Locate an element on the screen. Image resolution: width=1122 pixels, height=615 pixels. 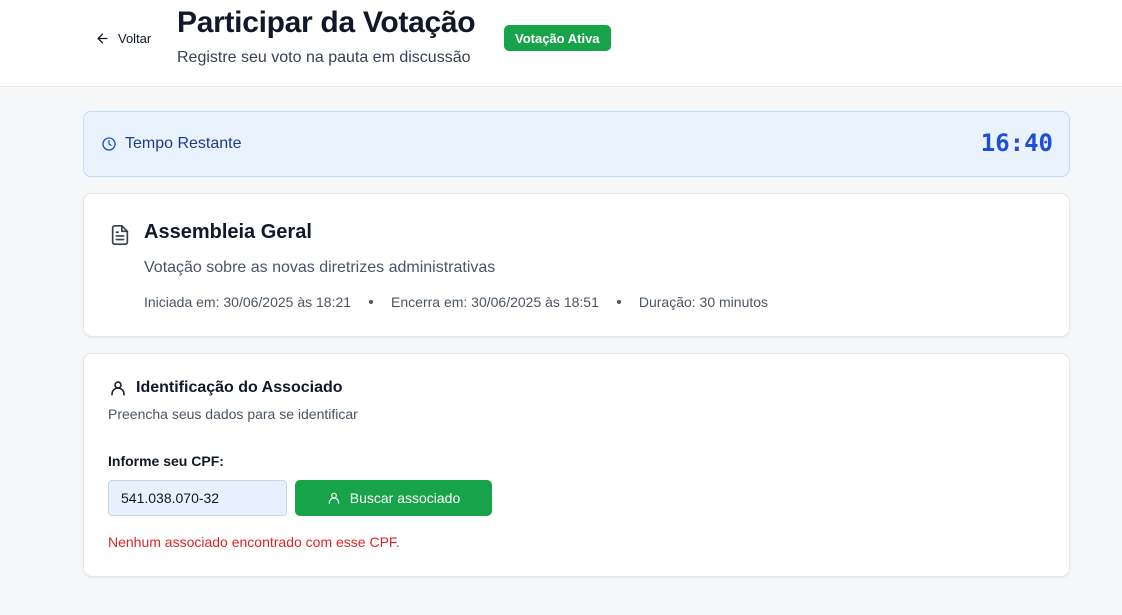
page-subtitle: Registre seu voto na pauta em discussão is located at coordinates (324, 57).